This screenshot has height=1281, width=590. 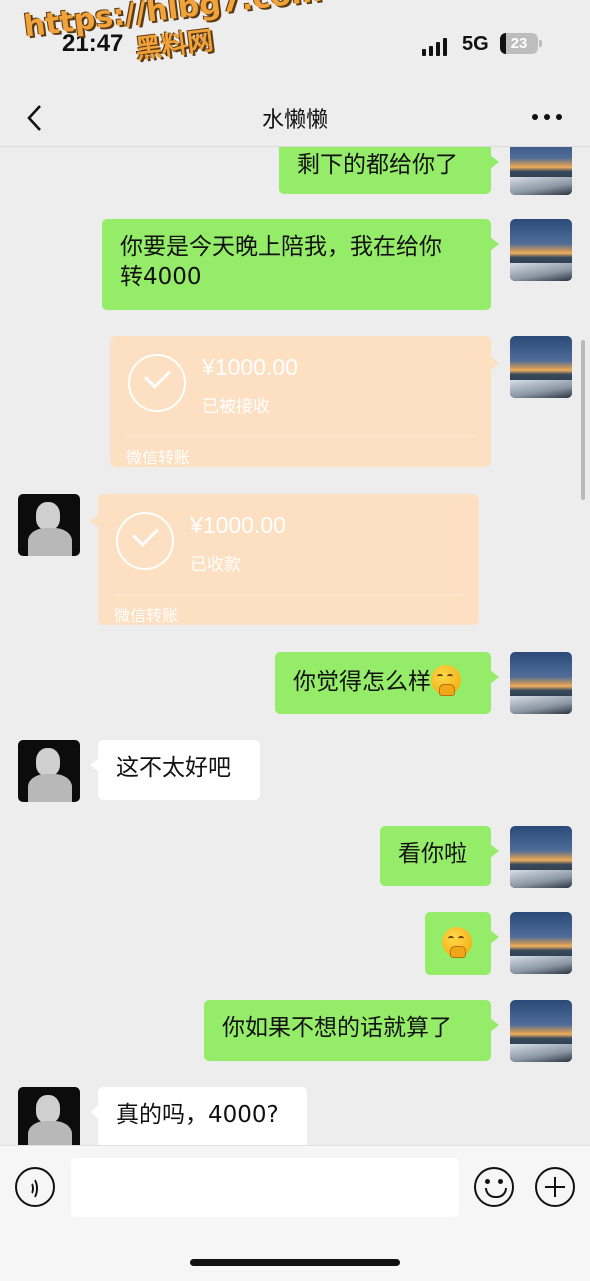 I want to click on message-text-line: 你要是今天晚上陪我，我在给你, so click(x=281, y=247).